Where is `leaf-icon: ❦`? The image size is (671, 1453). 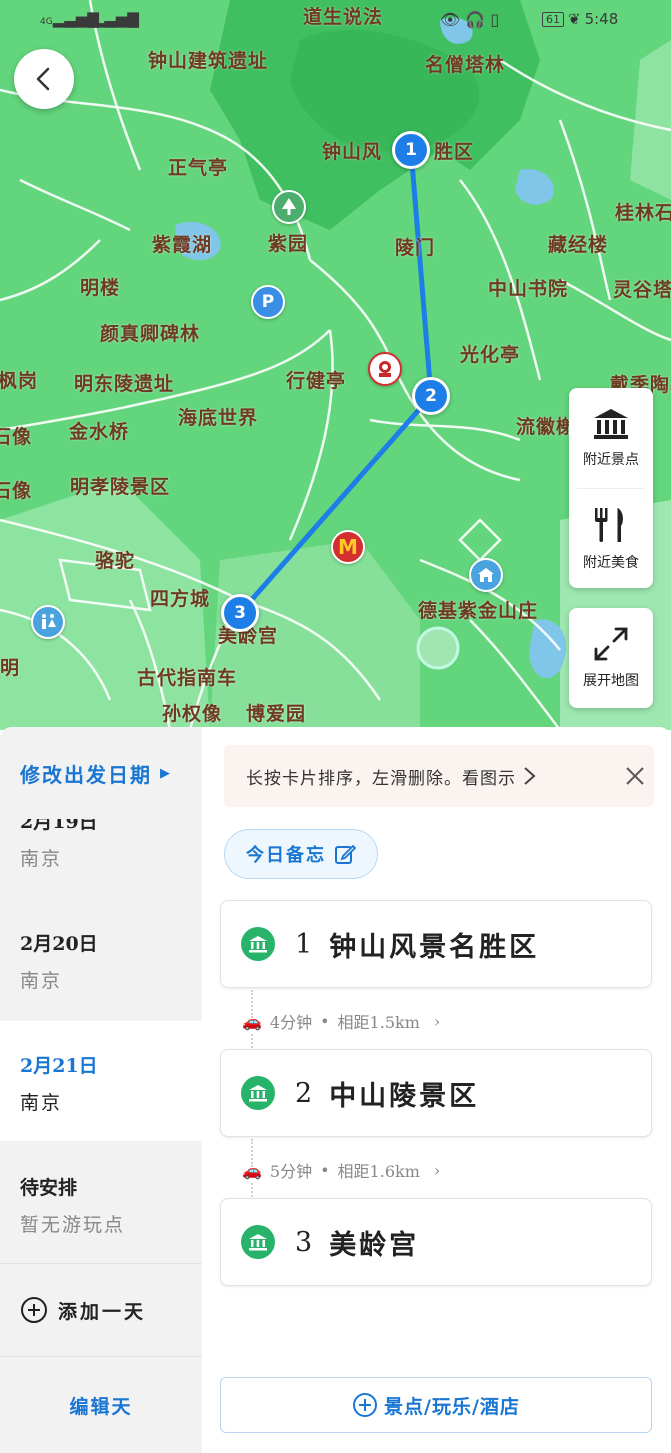
leaf-icon: ❦ is located at coordinates (574, 19).